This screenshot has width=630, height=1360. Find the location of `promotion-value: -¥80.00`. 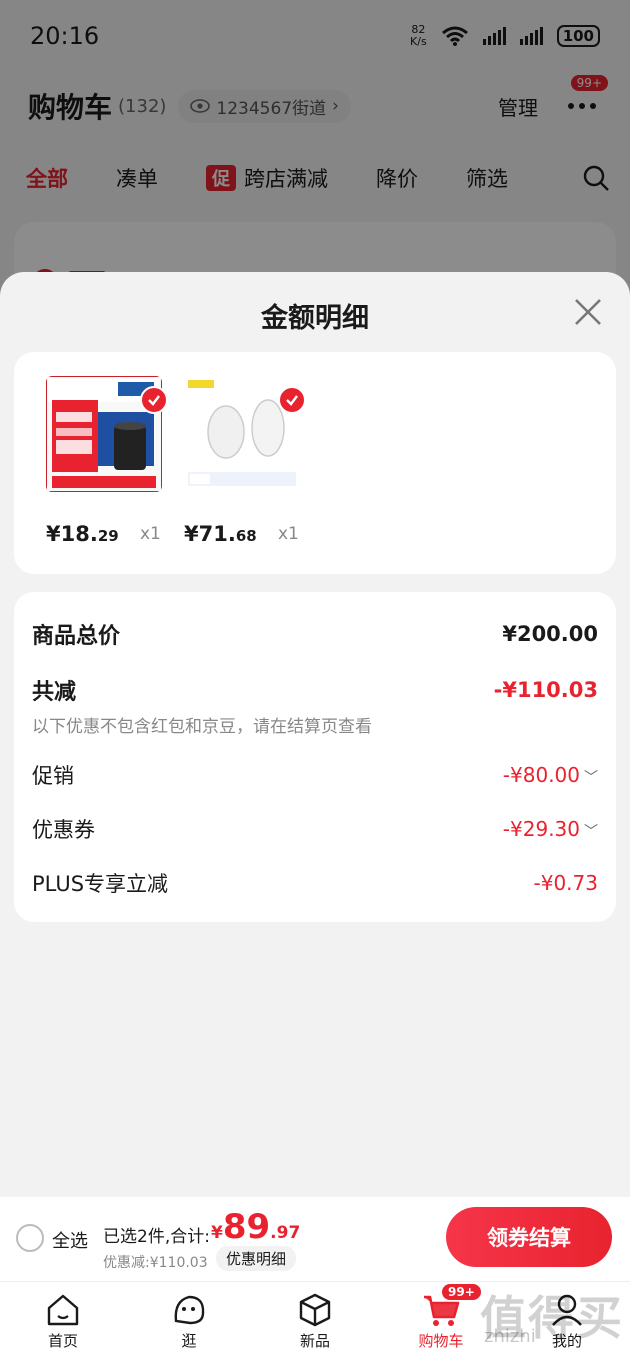

promotion-value: -¥80.00 is located at coordinates (541, 775).